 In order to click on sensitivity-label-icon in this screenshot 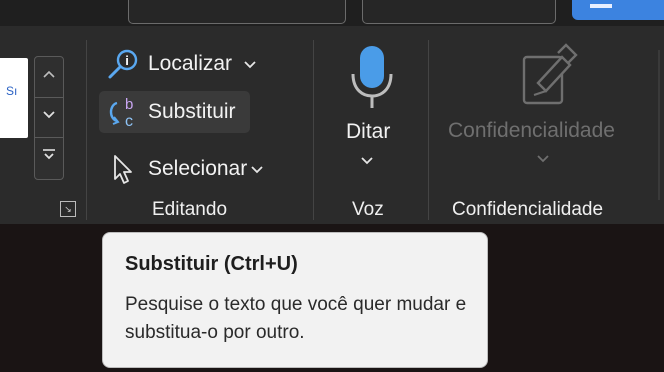, I will do `click(550, 74)`.